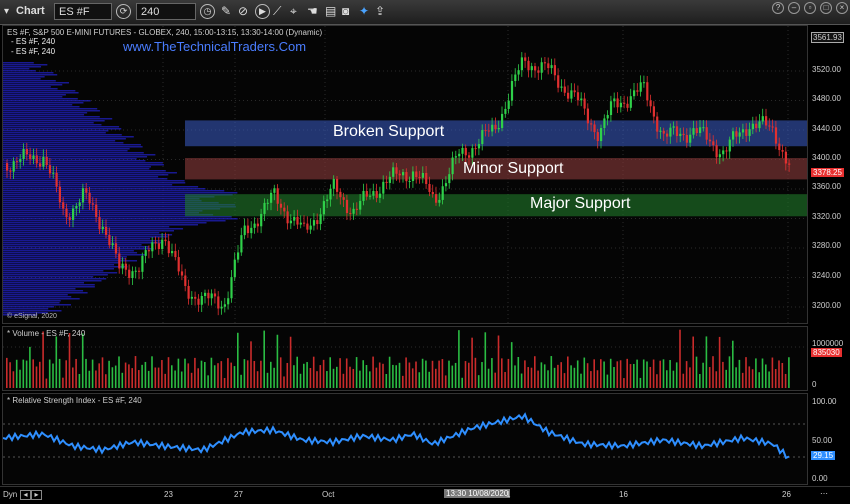 This screenshot has height=504, width=850. What do you see at coordinates (810, 8) in the screenshot?
I see `restore-icon: ▫` at bounding box center [810, 8].